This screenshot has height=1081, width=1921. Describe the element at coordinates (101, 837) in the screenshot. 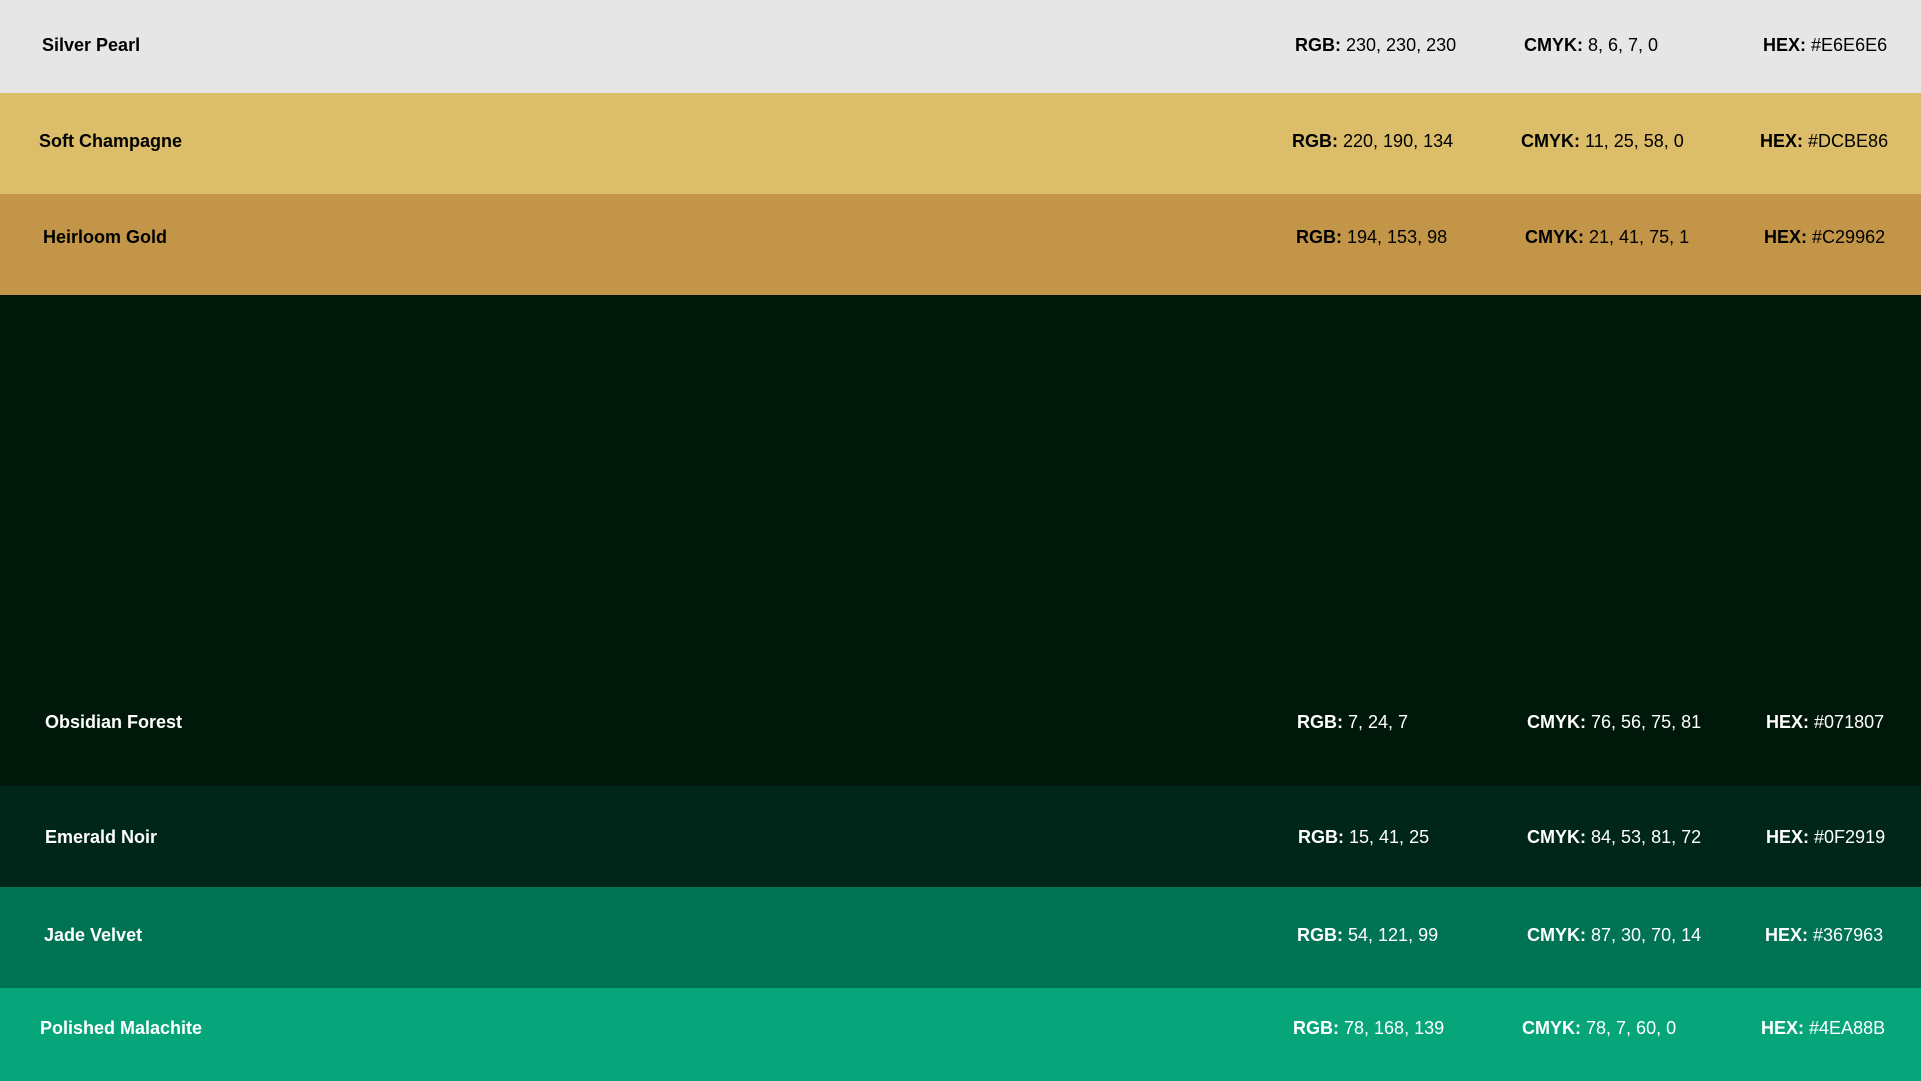

I see `swatch-name: Emerald Noir` at that location.